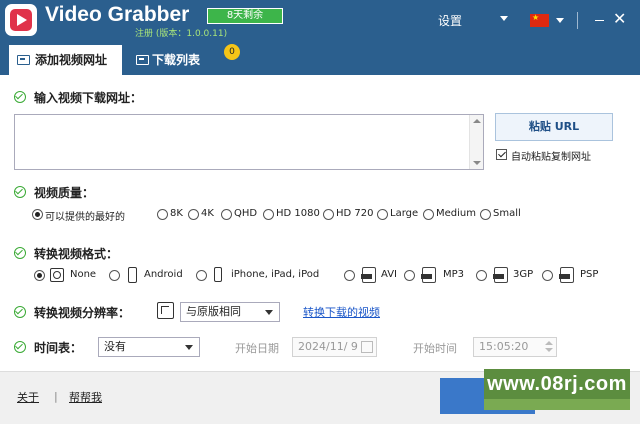  I want to click on start-date-label: 开始日期, so click(257, 348).